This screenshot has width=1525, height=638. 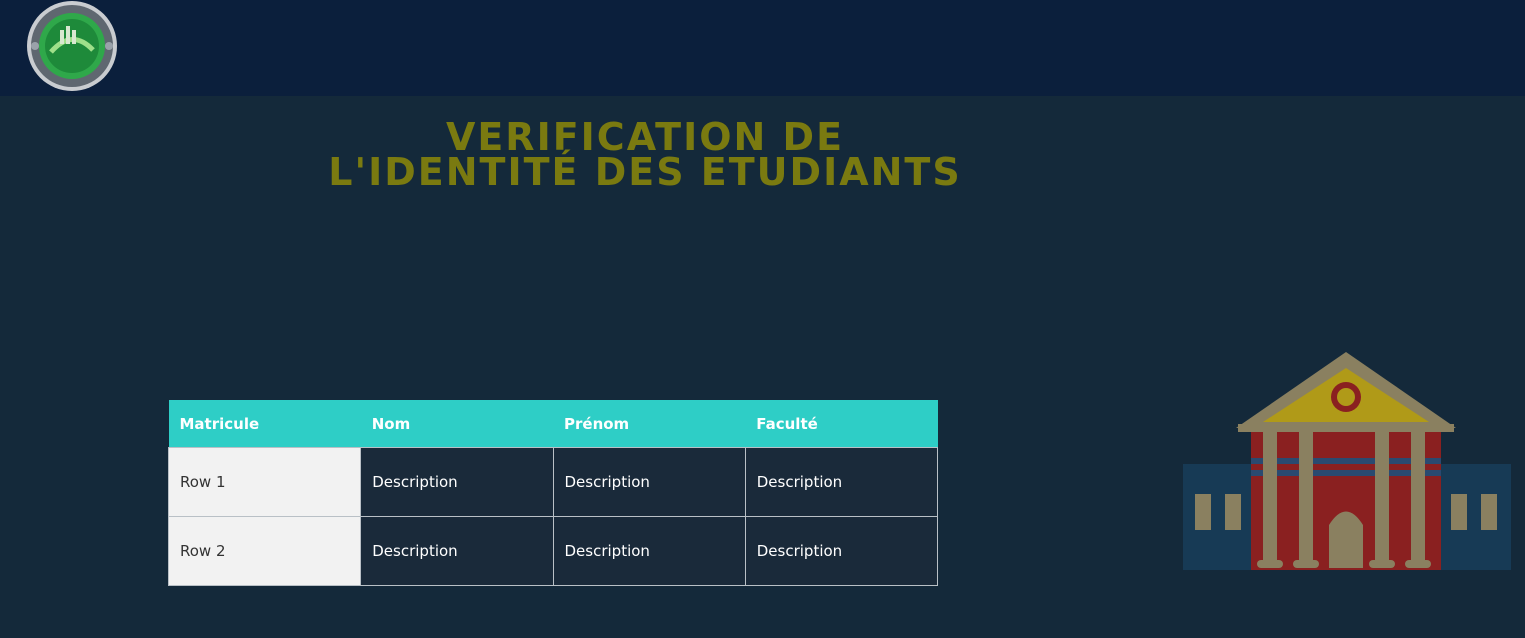 What do you see at coordinates (645, 172) in the screenshot?
I see `title-line-2: L'IDENTITÉ DES ETUDIANTS` at bounding box center [645, 172].